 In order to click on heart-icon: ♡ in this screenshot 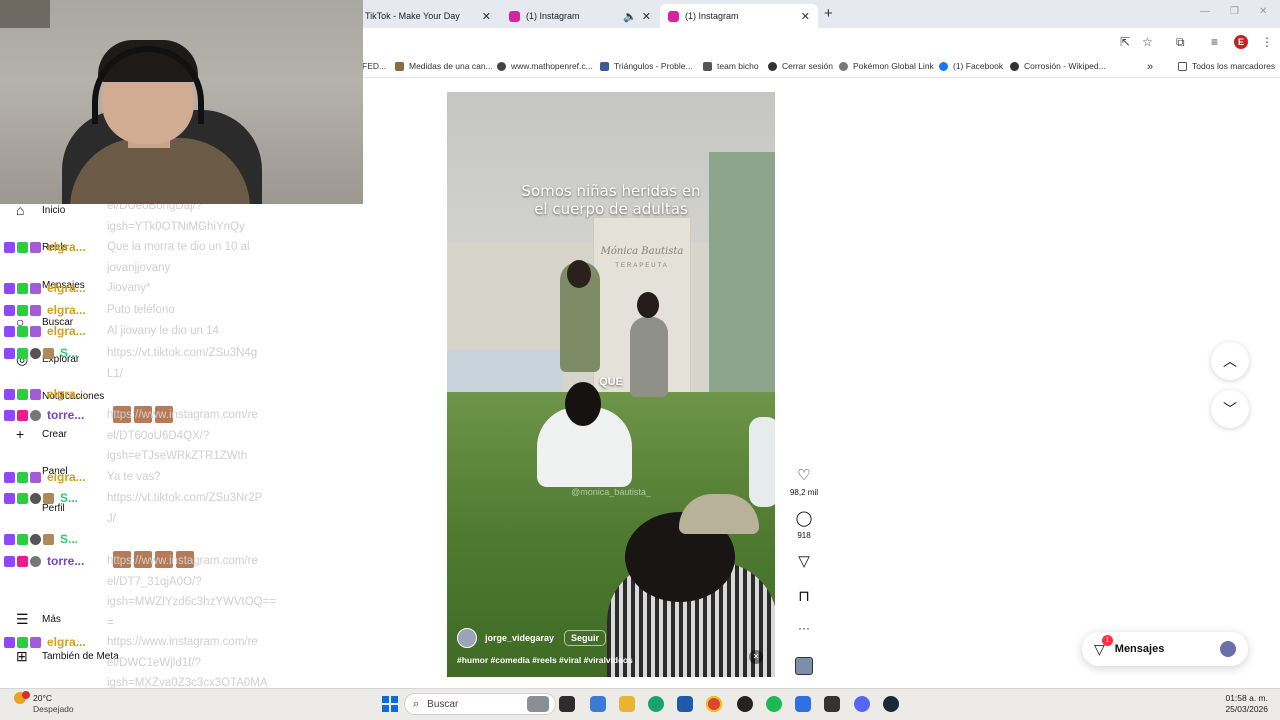, I will do `click(804, 475)`.